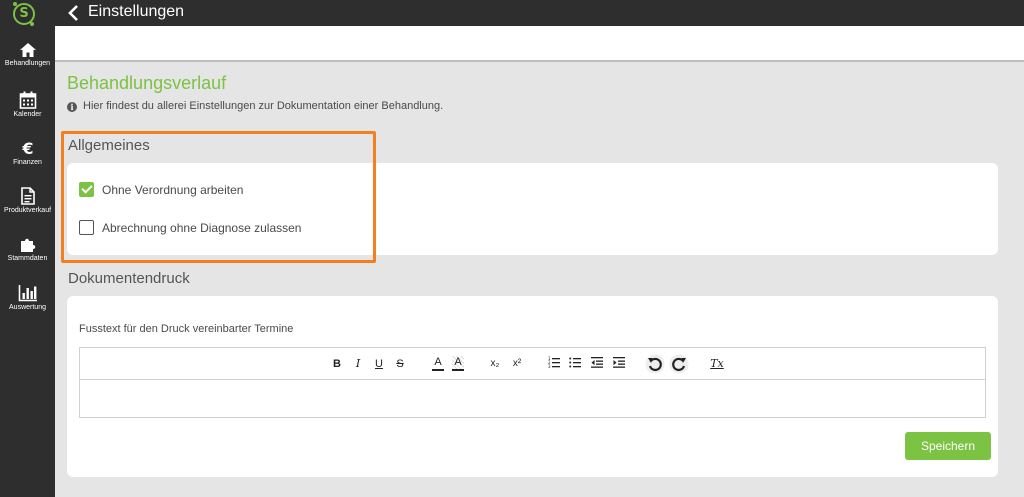 The width and height of the screenshot is (1024, 497). Describe the element at coordinates (27, 162) in the screenshot. I see `sidebar-item-label: Finanzen` at that location.